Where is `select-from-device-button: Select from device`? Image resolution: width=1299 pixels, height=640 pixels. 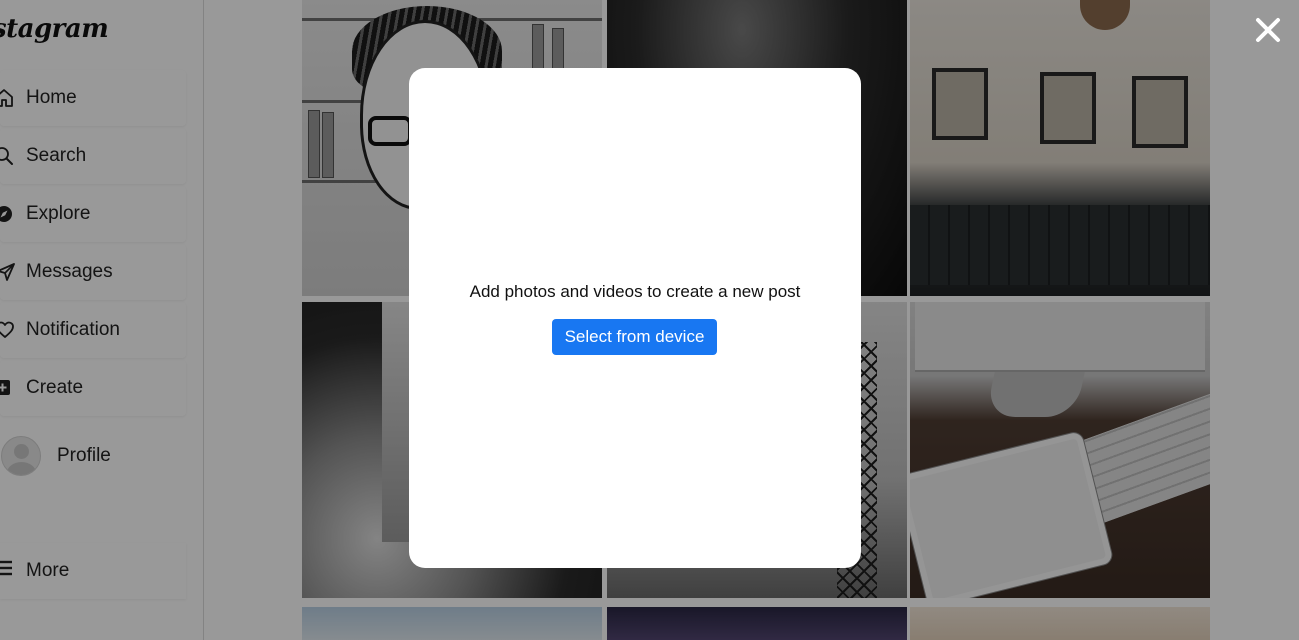 select-from-device-button: Select from device is located at coordinates (634, 337).